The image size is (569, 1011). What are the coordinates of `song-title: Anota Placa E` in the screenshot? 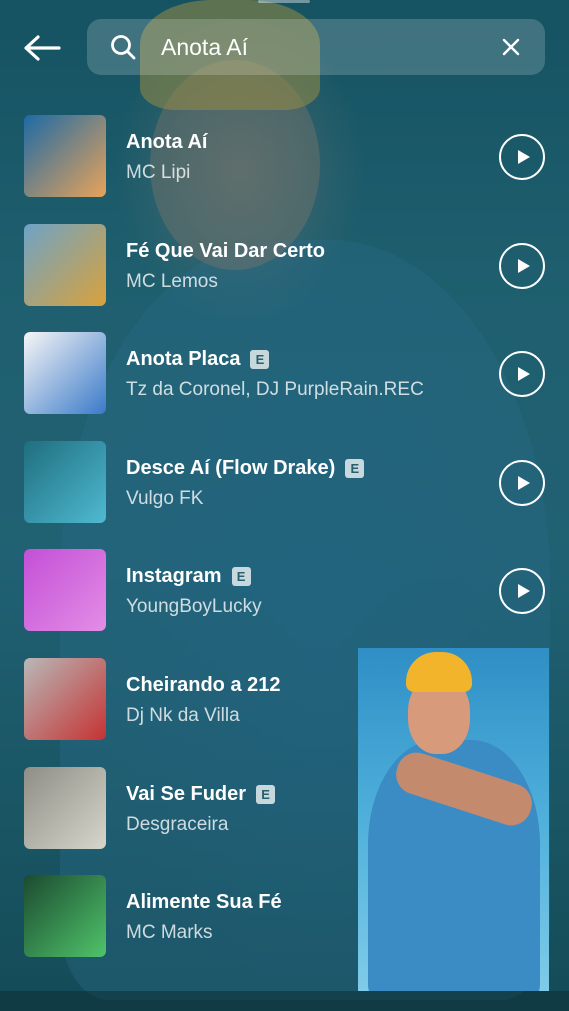 It's located at (198, 359).